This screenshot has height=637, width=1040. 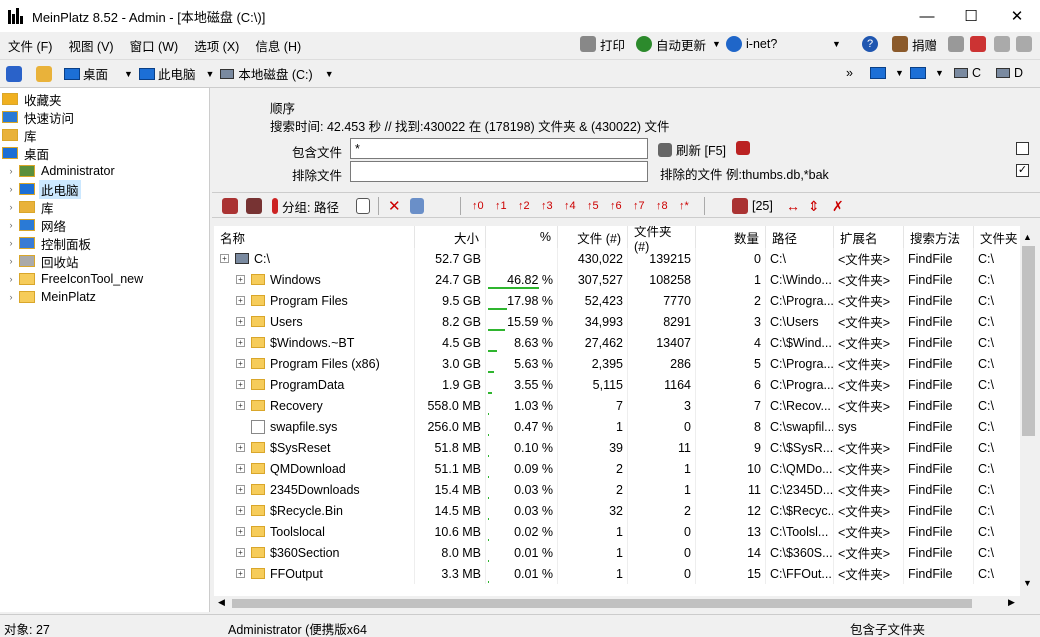 What do you see at coordinates (930, 73) in the screenshot?
I see `monitor-menu-2: ▼` at bounding box center [930, 73].